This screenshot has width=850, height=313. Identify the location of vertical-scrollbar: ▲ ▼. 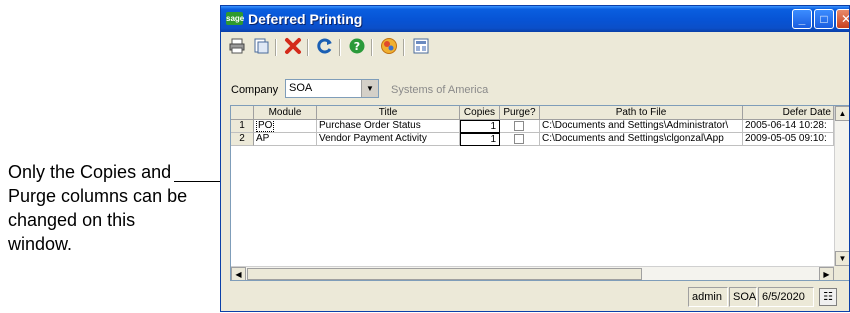
(841, 186).